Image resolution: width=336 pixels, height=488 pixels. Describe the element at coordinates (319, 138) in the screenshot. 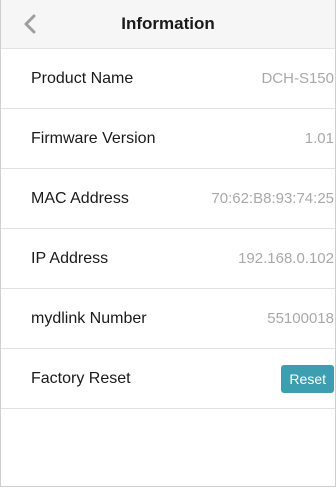

I see `row-value: 1.01` at that location.